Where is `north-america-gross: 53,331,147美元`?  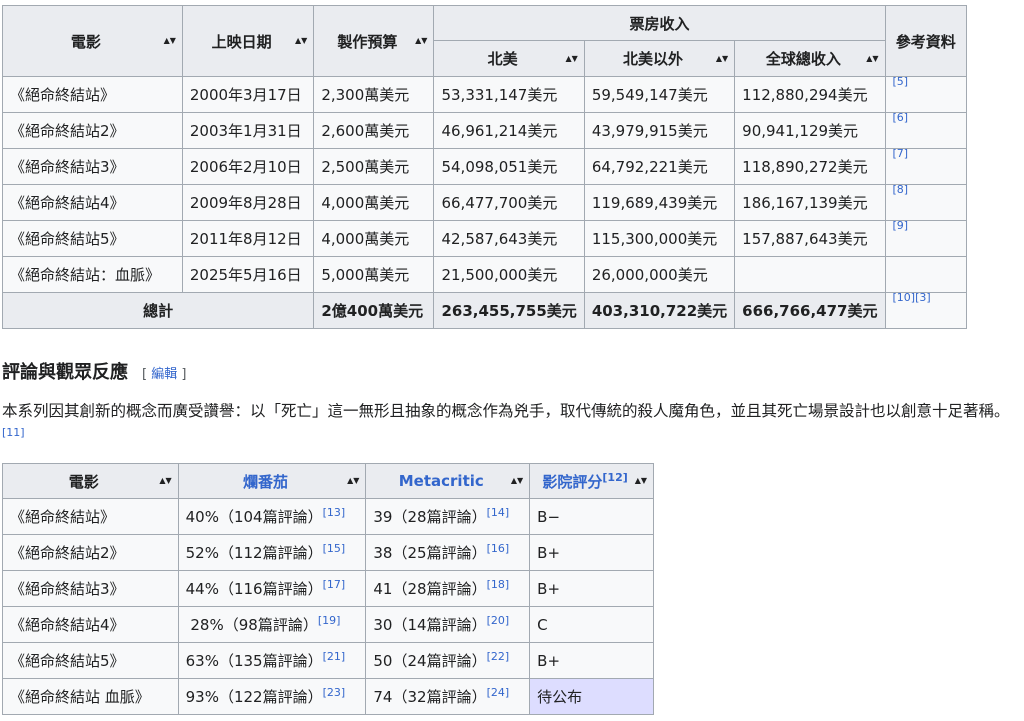
north-america-gross: 53,331,147美元 is located at coordinates (509, 94).